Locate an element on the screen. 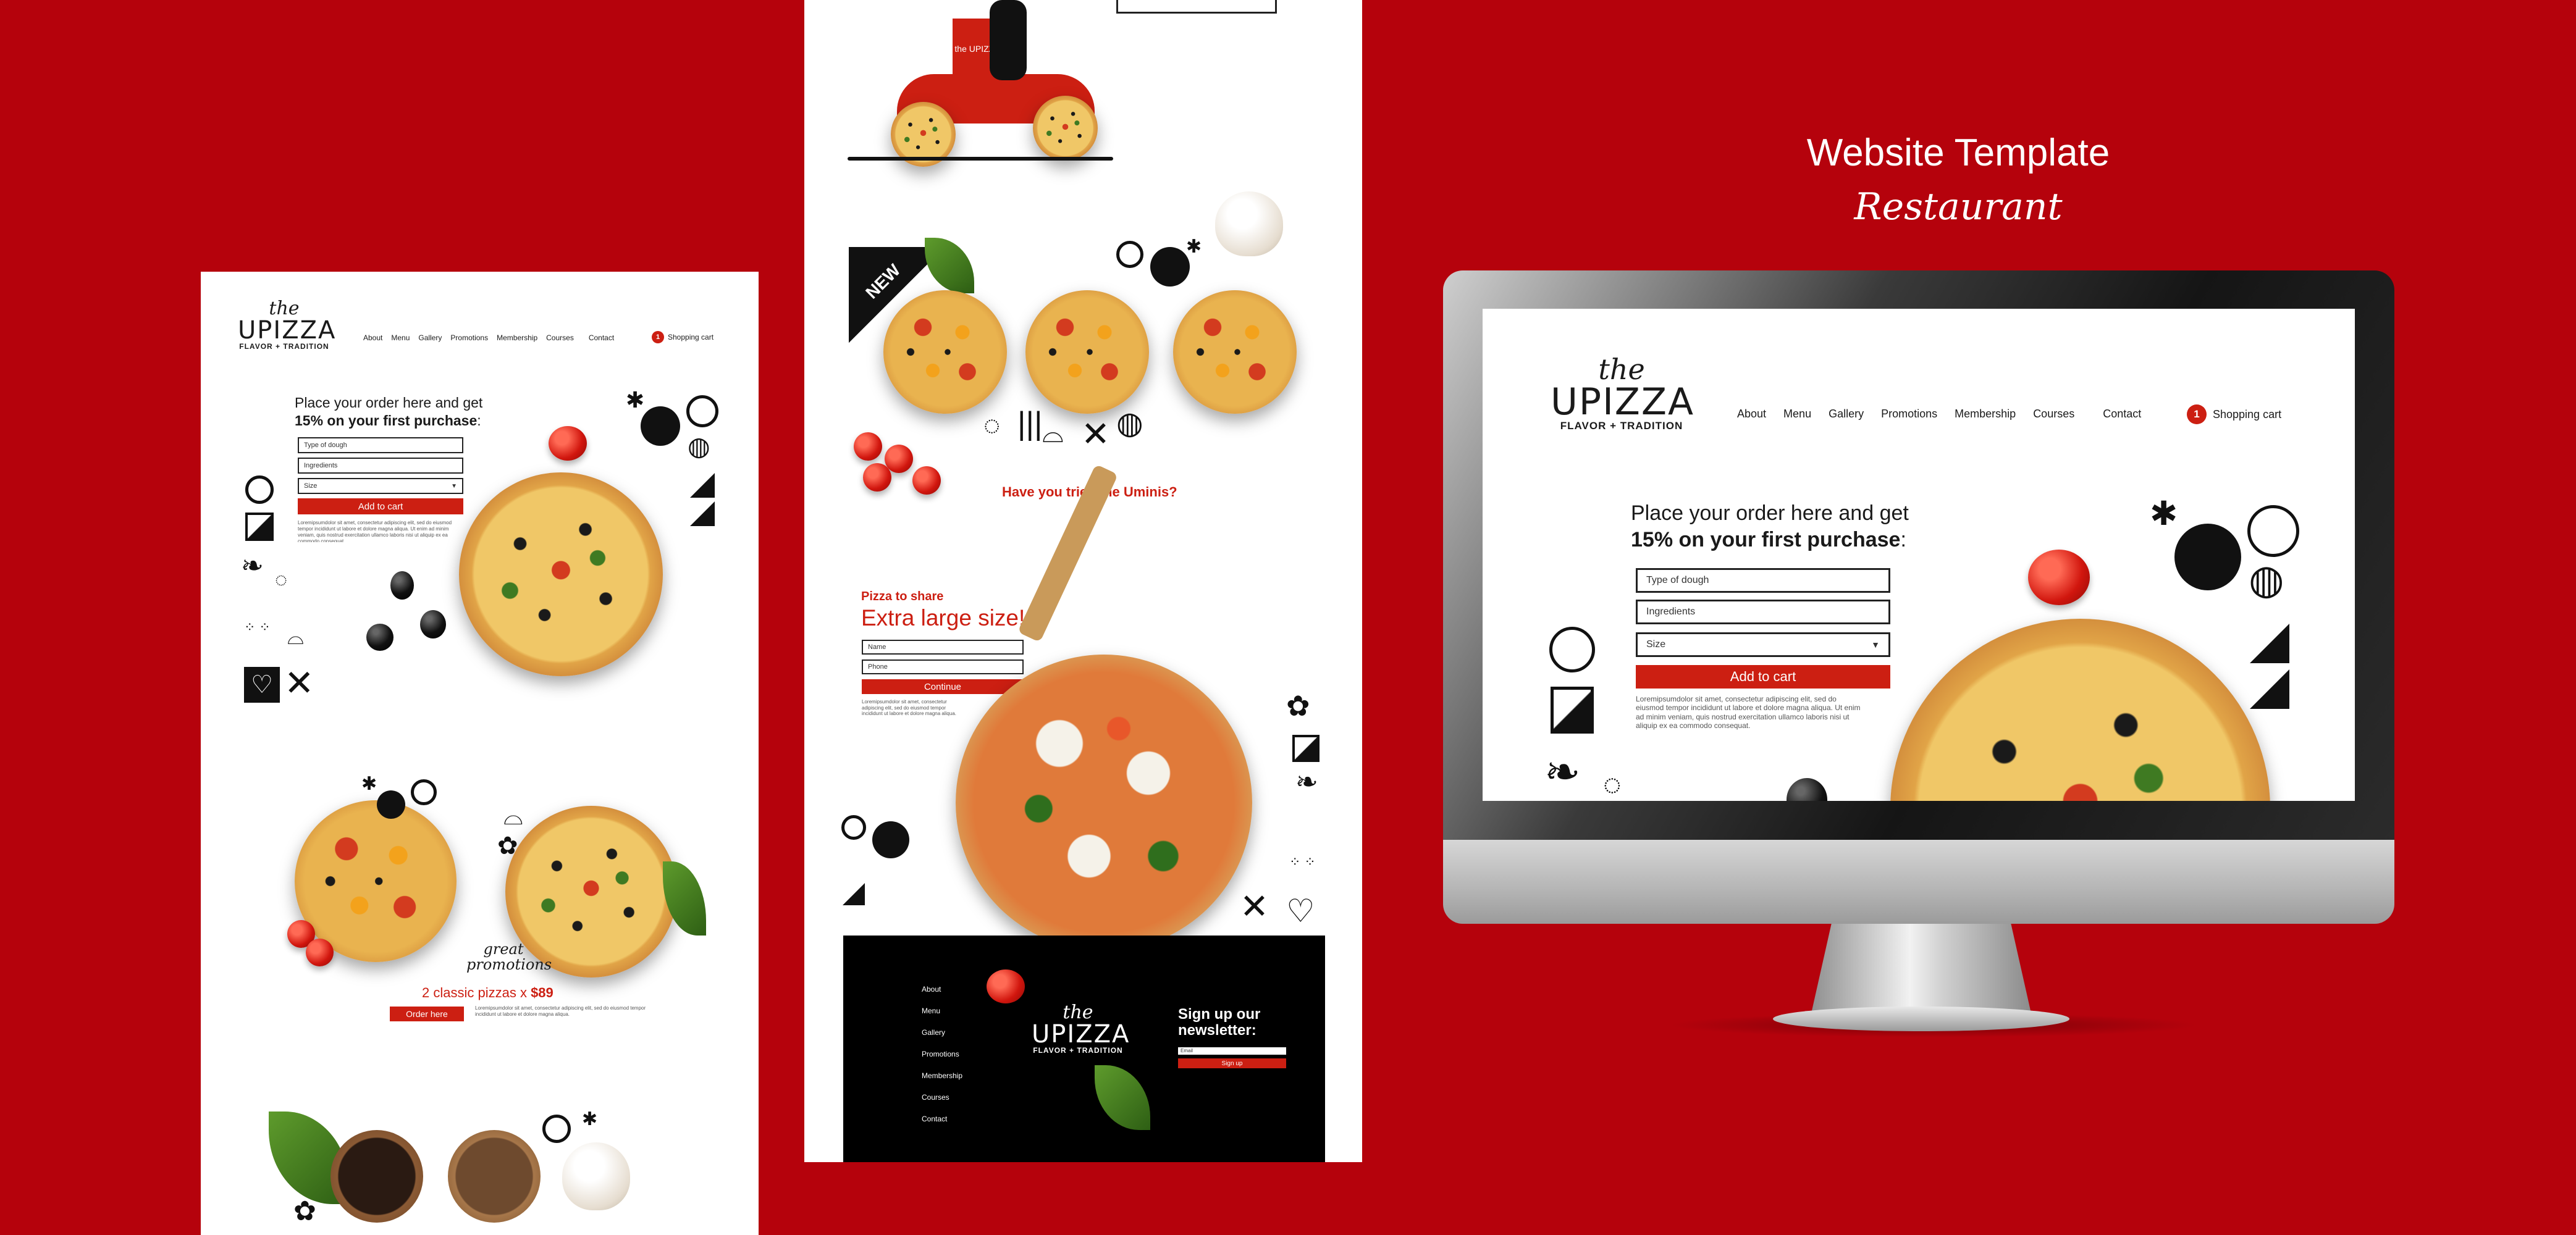 This screenshot has width=2576, height=1235. screen-logo: the UPIZZA FLAVOR + TRADITION is located at coordinates (1622, 393).